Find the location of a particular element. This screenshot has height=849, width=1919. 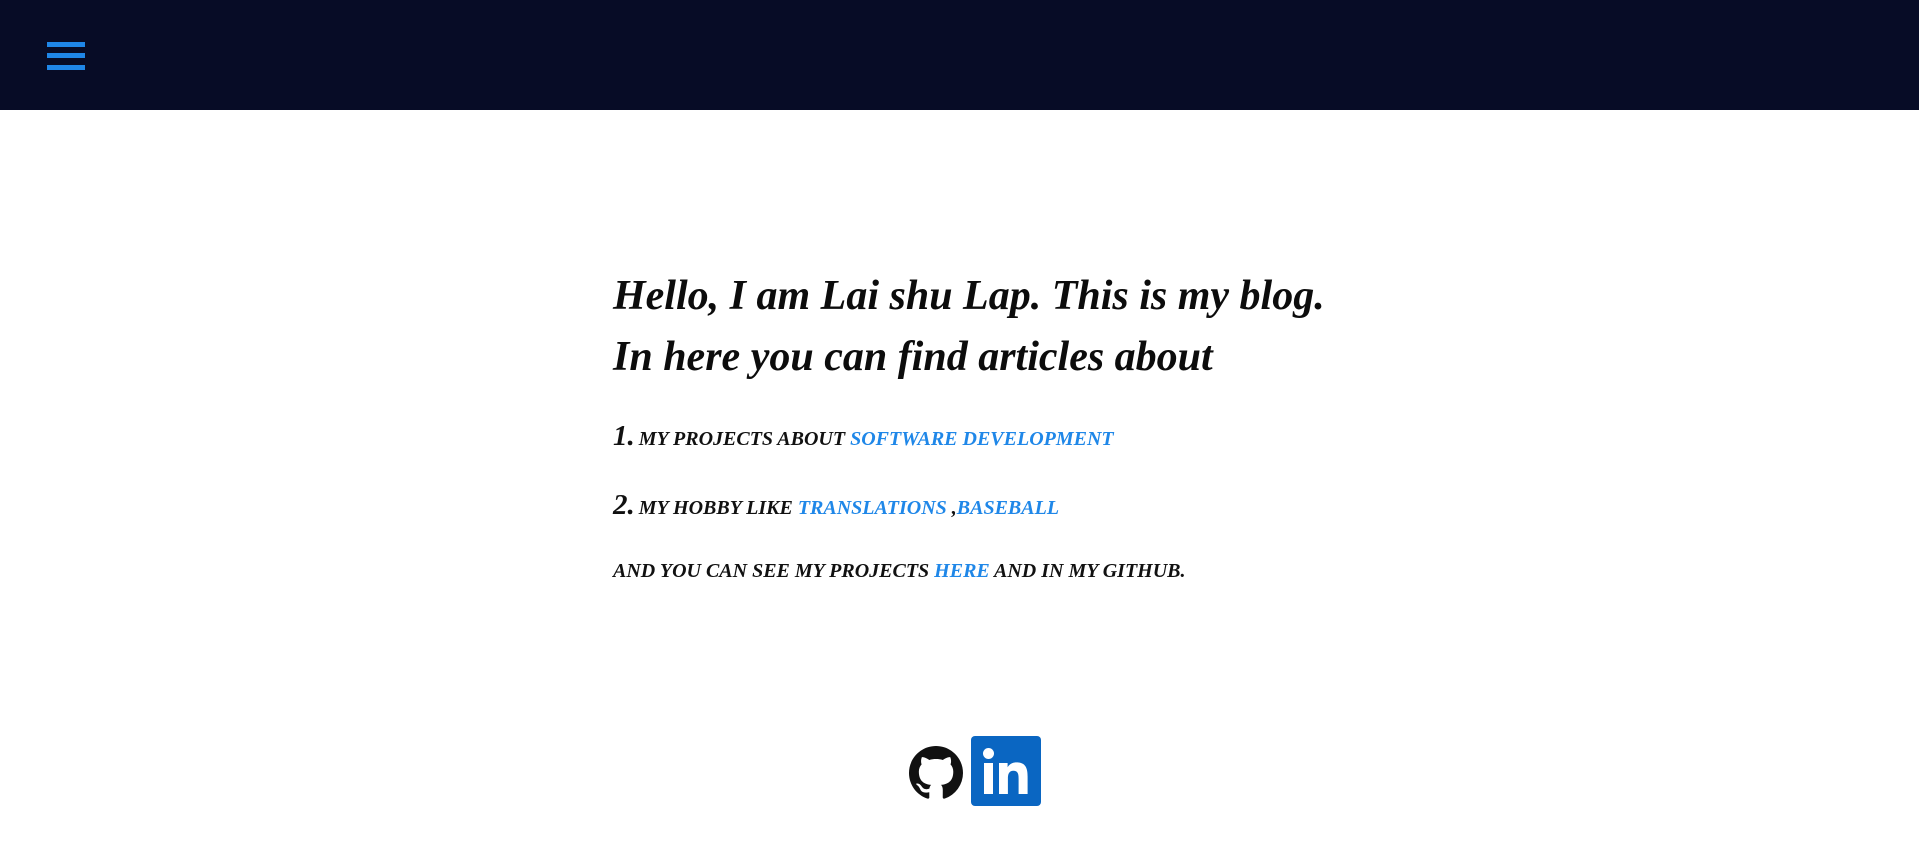

baseball-link: Baseball is located at coordinates (1008, 508).